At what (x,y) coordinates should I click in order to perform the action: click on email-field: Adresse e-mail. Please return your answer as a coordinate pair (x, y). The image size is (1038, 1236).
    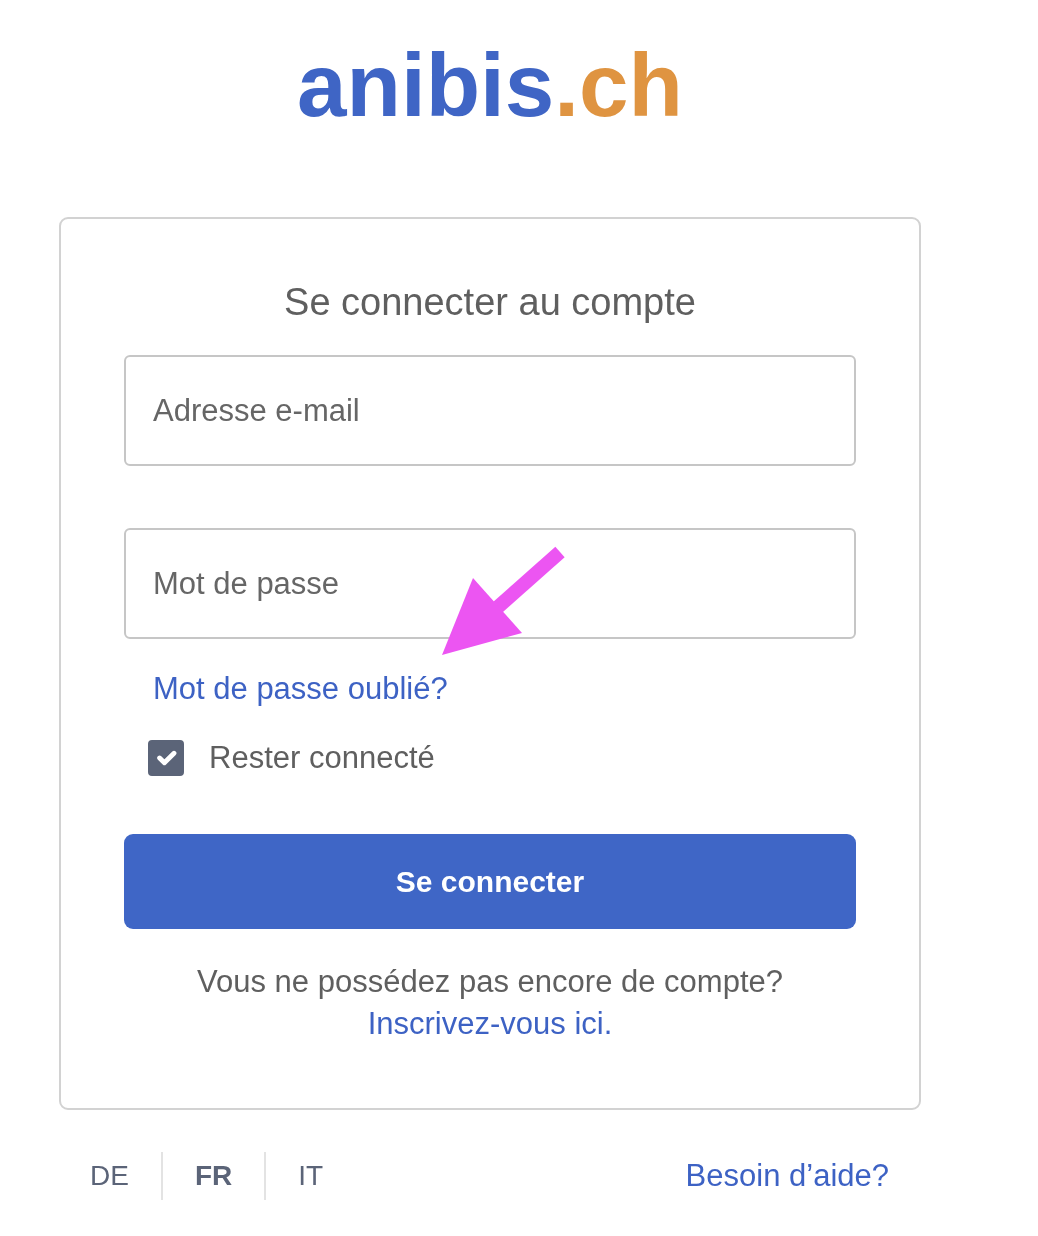
    Looking at the image, I should click on (490, 410).